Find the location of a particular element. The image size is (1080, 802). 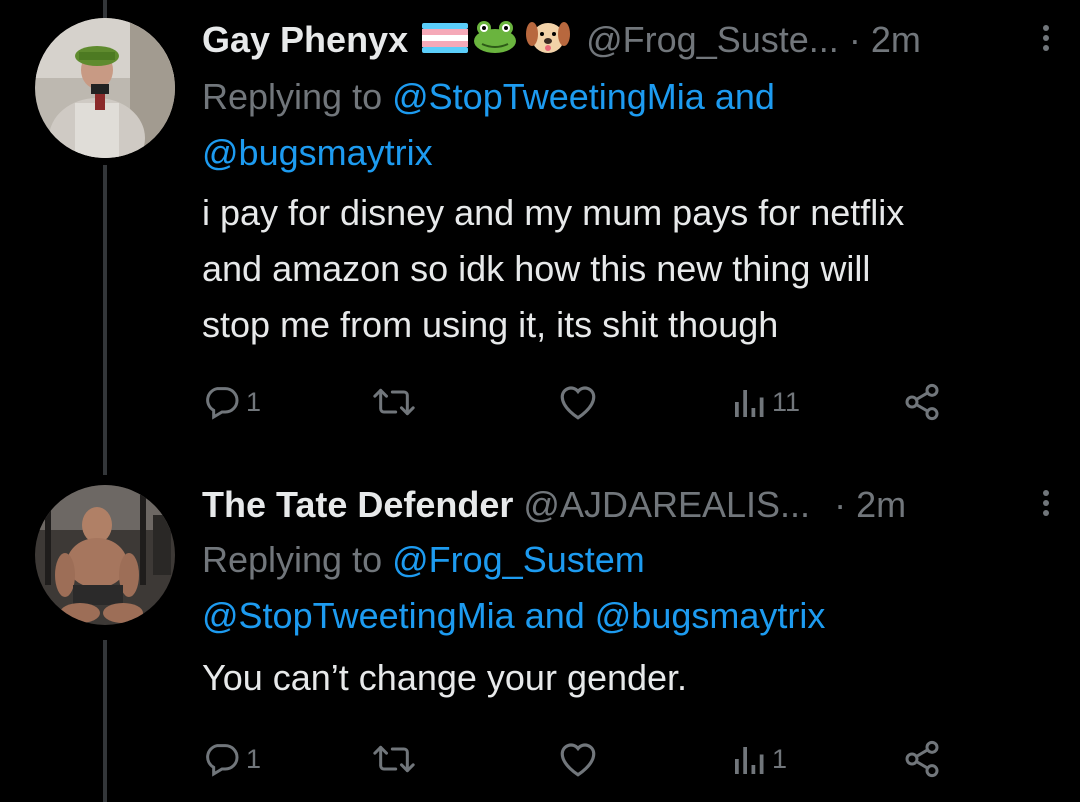

view-count: 1 is located at coordinates (780, 758).